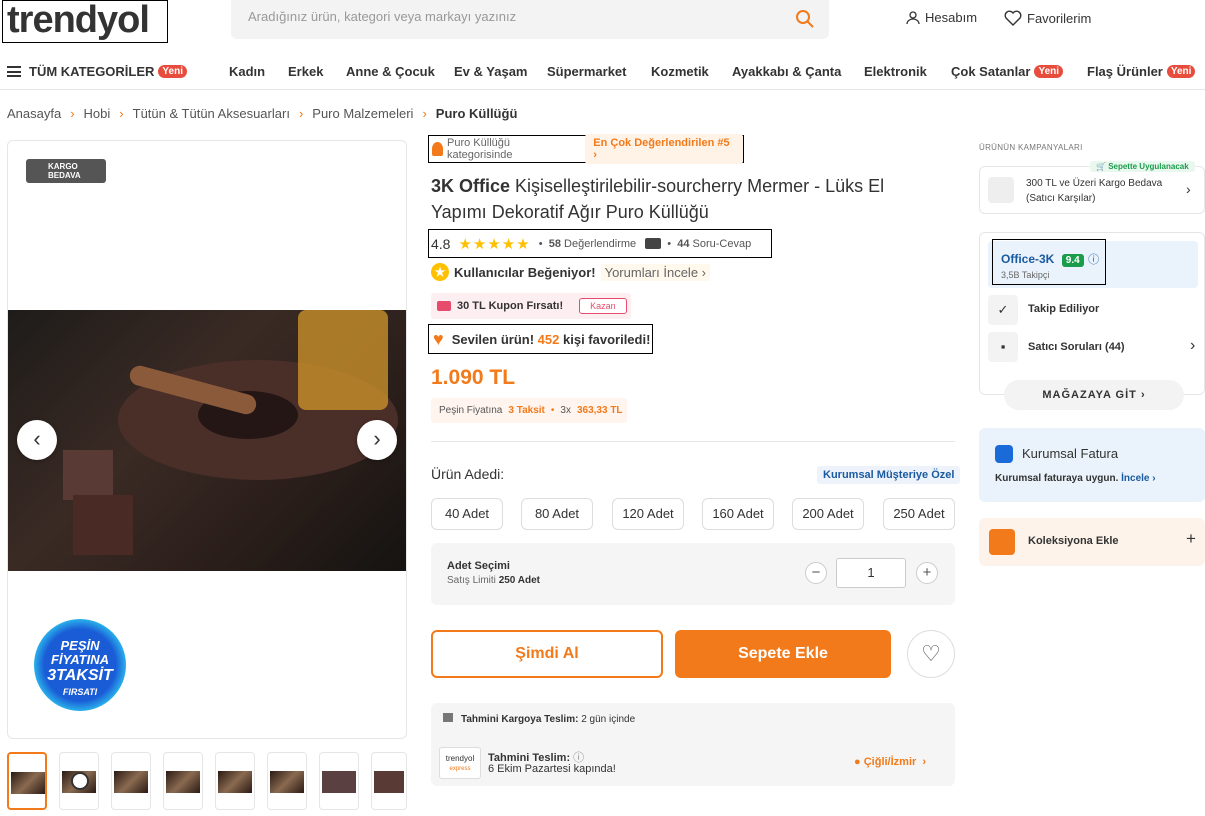 This screenshot has width=1205, height=816. Describe the element at coordinates (1025, 275) in the screenshot. I see `follower-count: 3,5B Takipçi` at that location.